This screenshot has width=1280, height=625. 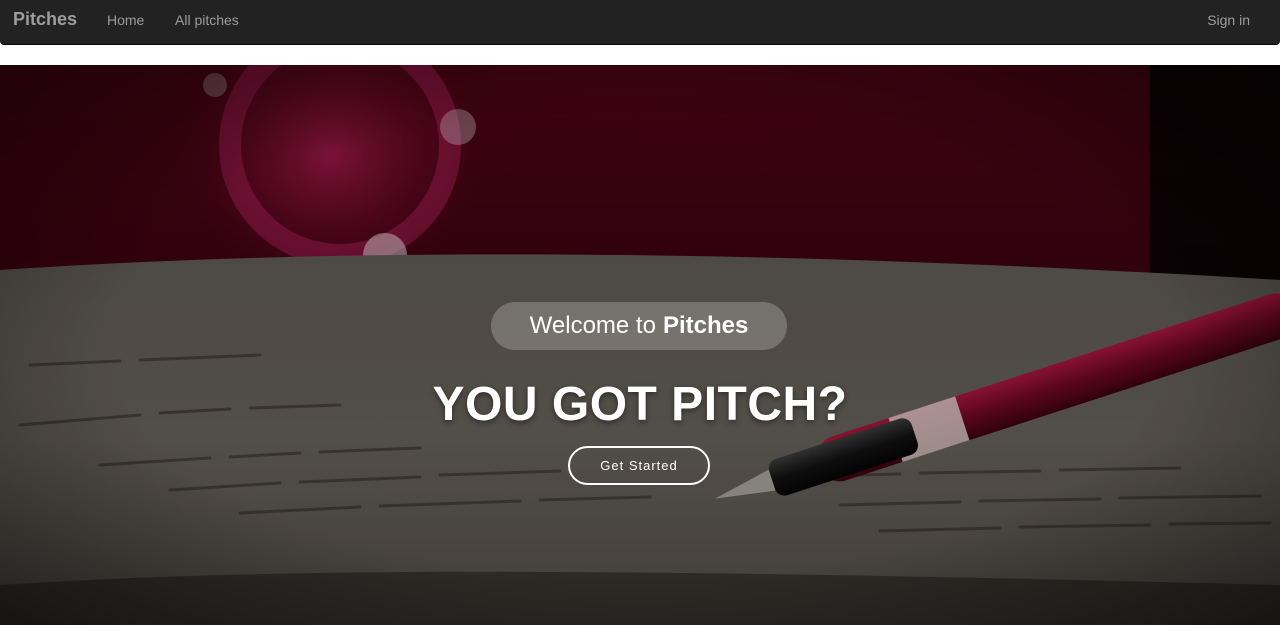 I want to click on nav-link-home: Home, so click(x=125, y=20).